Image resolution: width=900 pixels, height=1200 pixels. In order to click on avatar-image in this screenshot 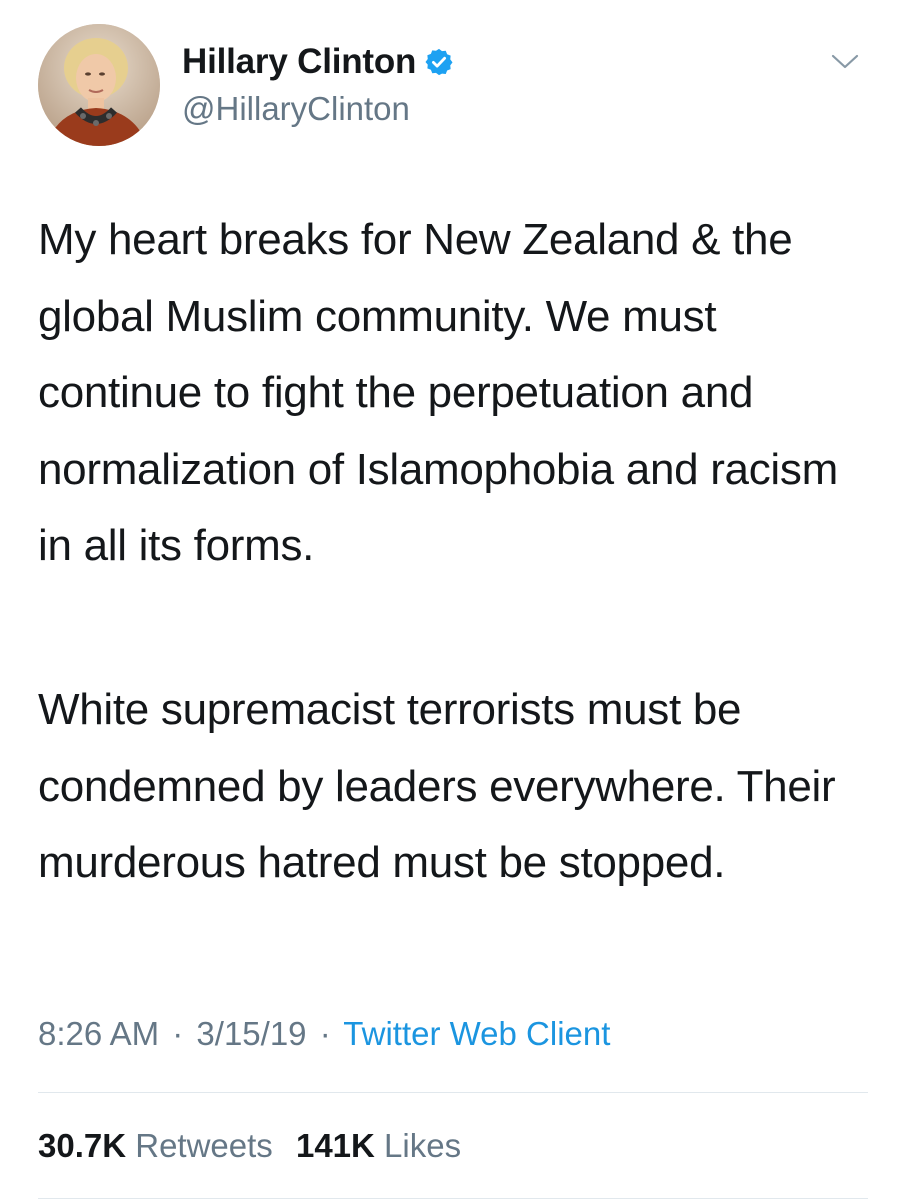, I will do `click(99, 85)`.